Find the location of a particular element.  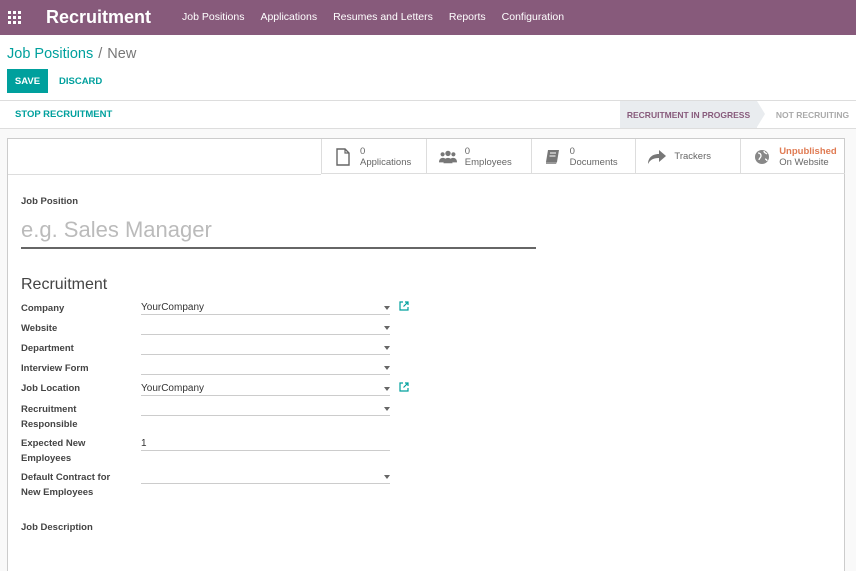

company-field: YourCompany is located at coordinates (265, 308).